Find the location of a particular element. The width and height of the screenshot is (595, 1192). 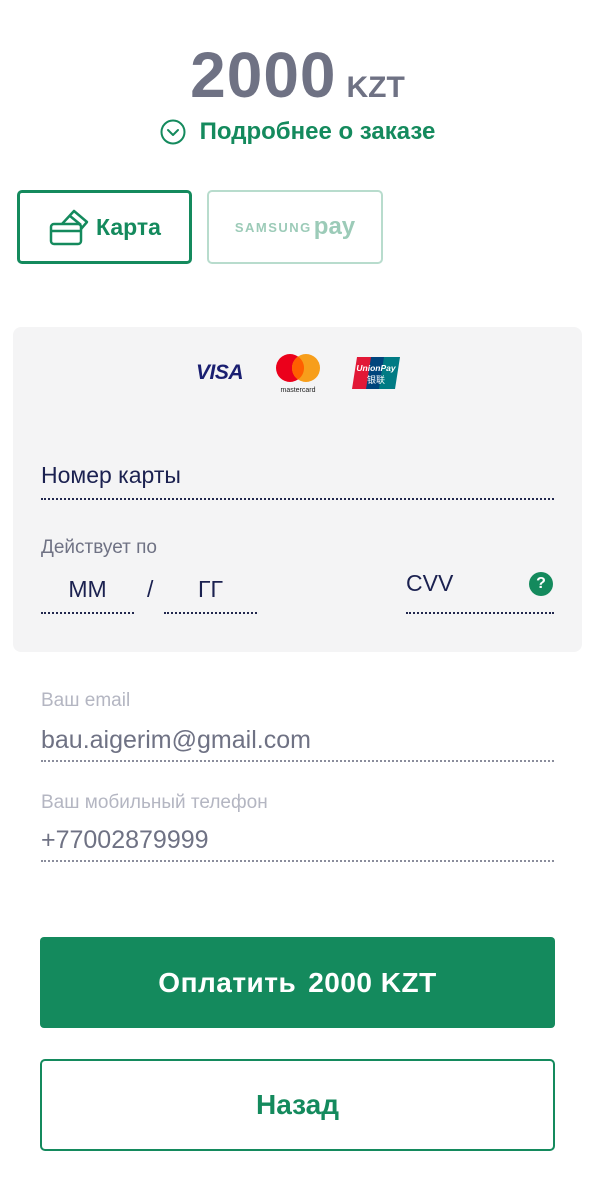

tab-card: Карта is located at coordinates (104, 227).